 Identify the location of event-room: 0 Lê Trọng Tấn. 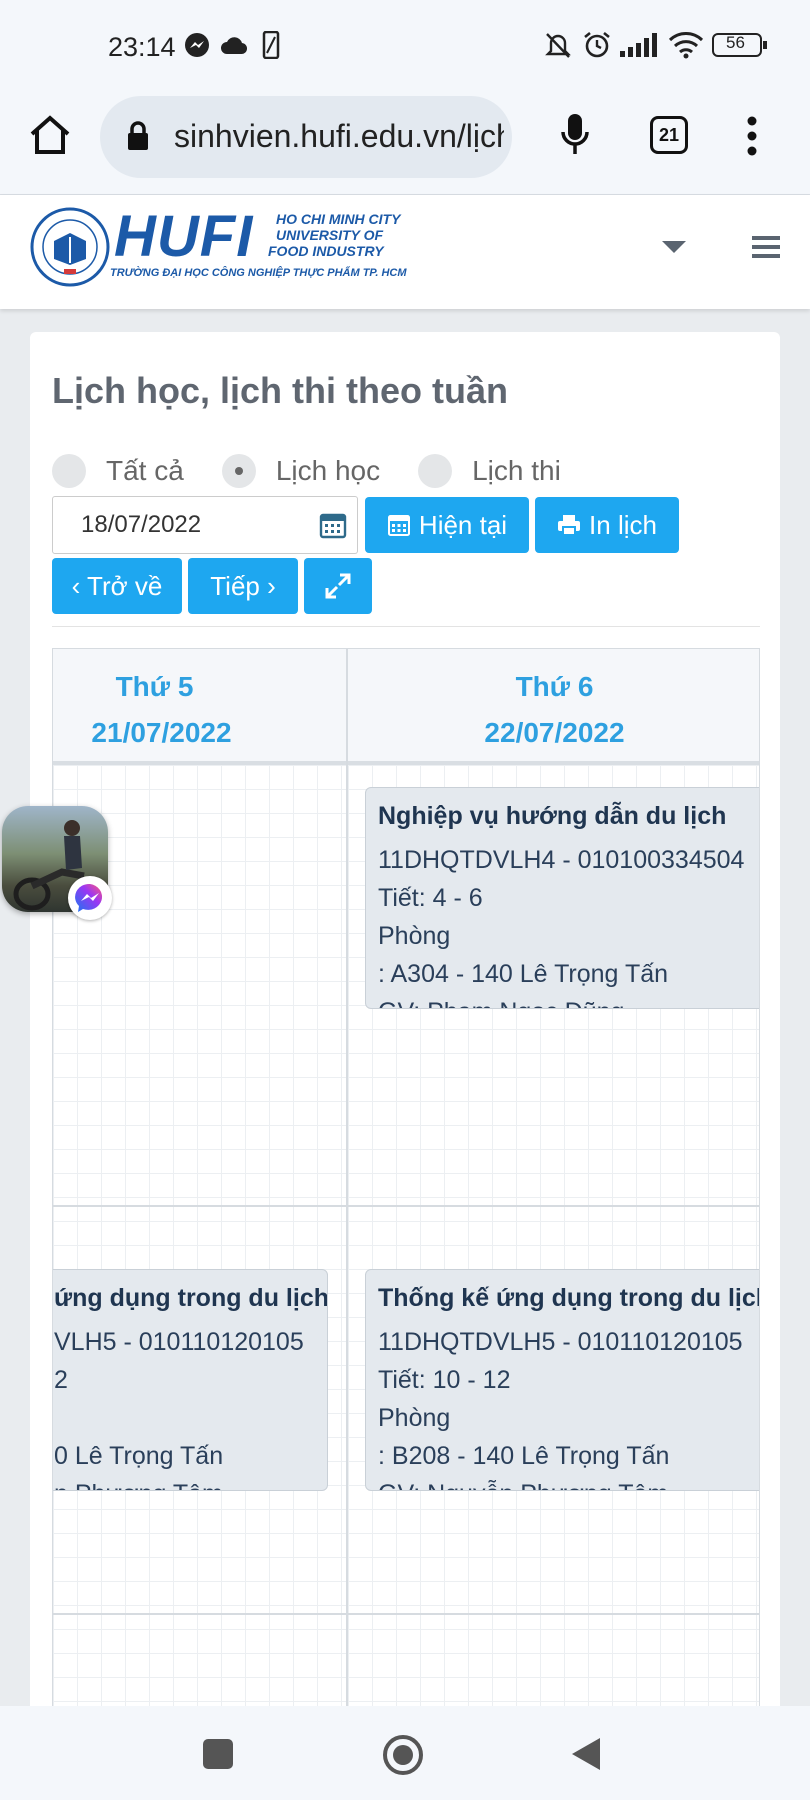
(139, 1456).